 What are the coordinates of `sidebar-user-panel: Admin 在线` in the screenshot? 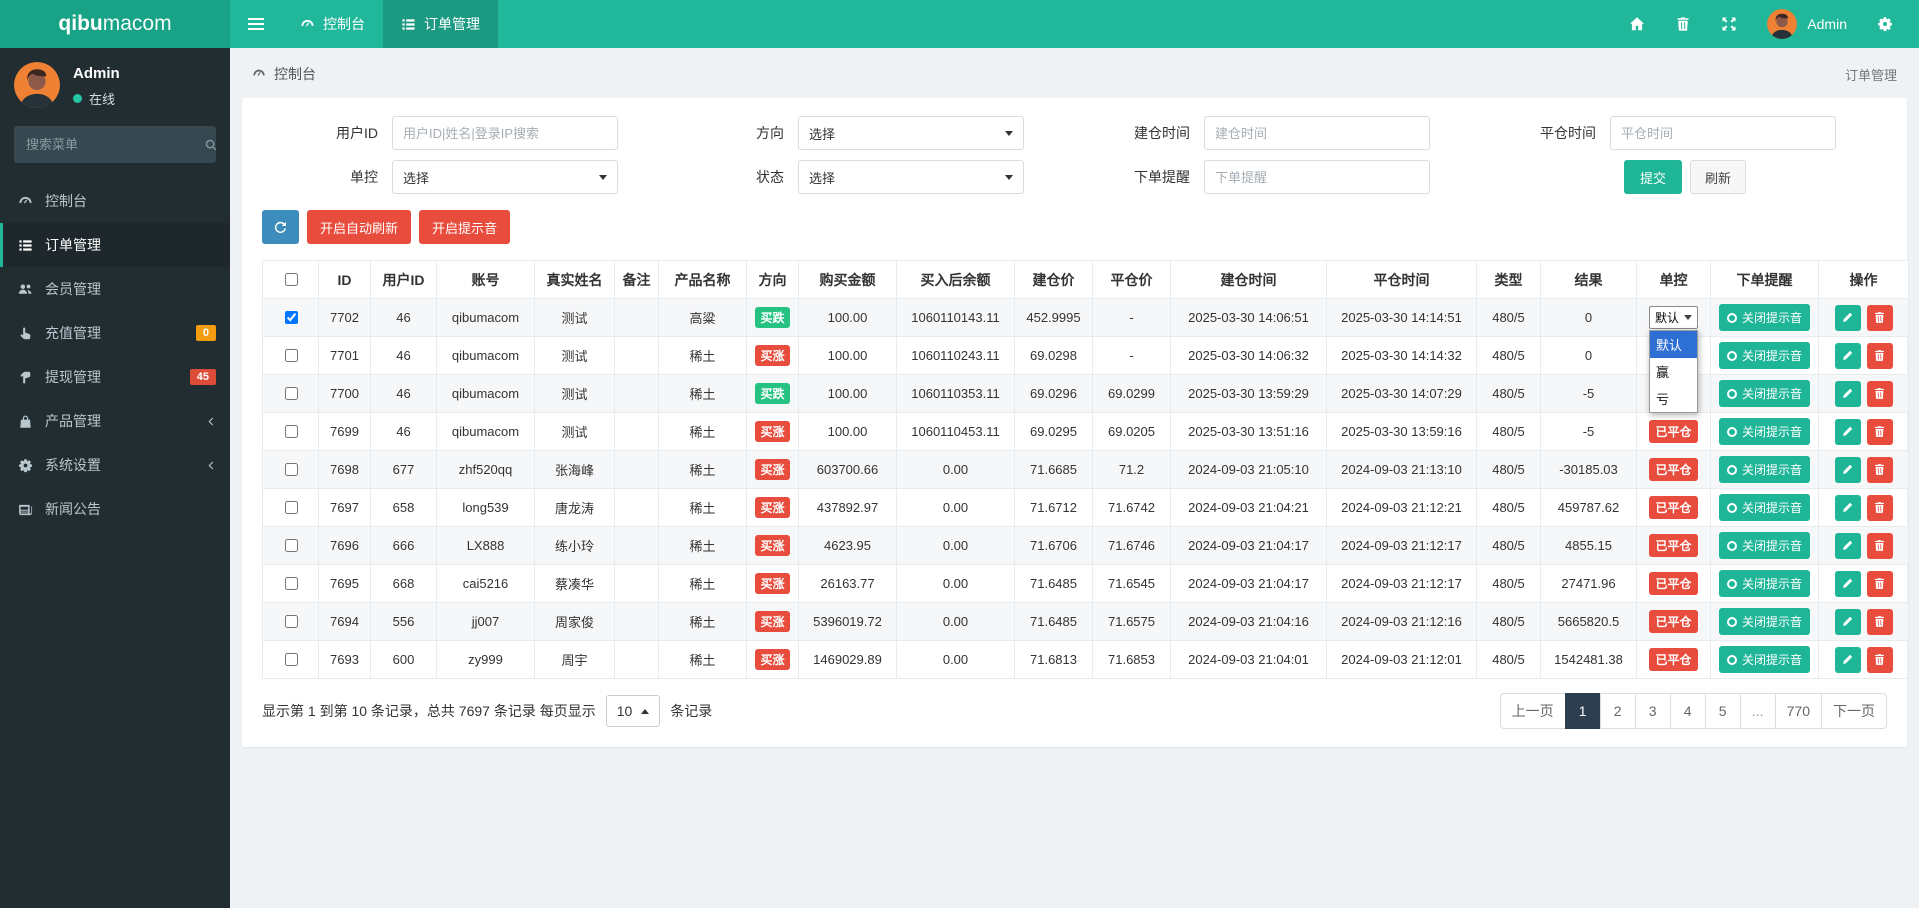 It's located at (115, 83).